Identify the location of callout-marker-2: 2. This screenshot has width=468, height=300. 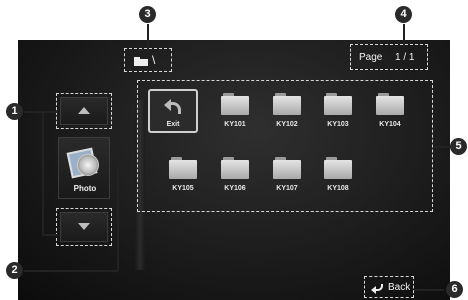
(14, 270).